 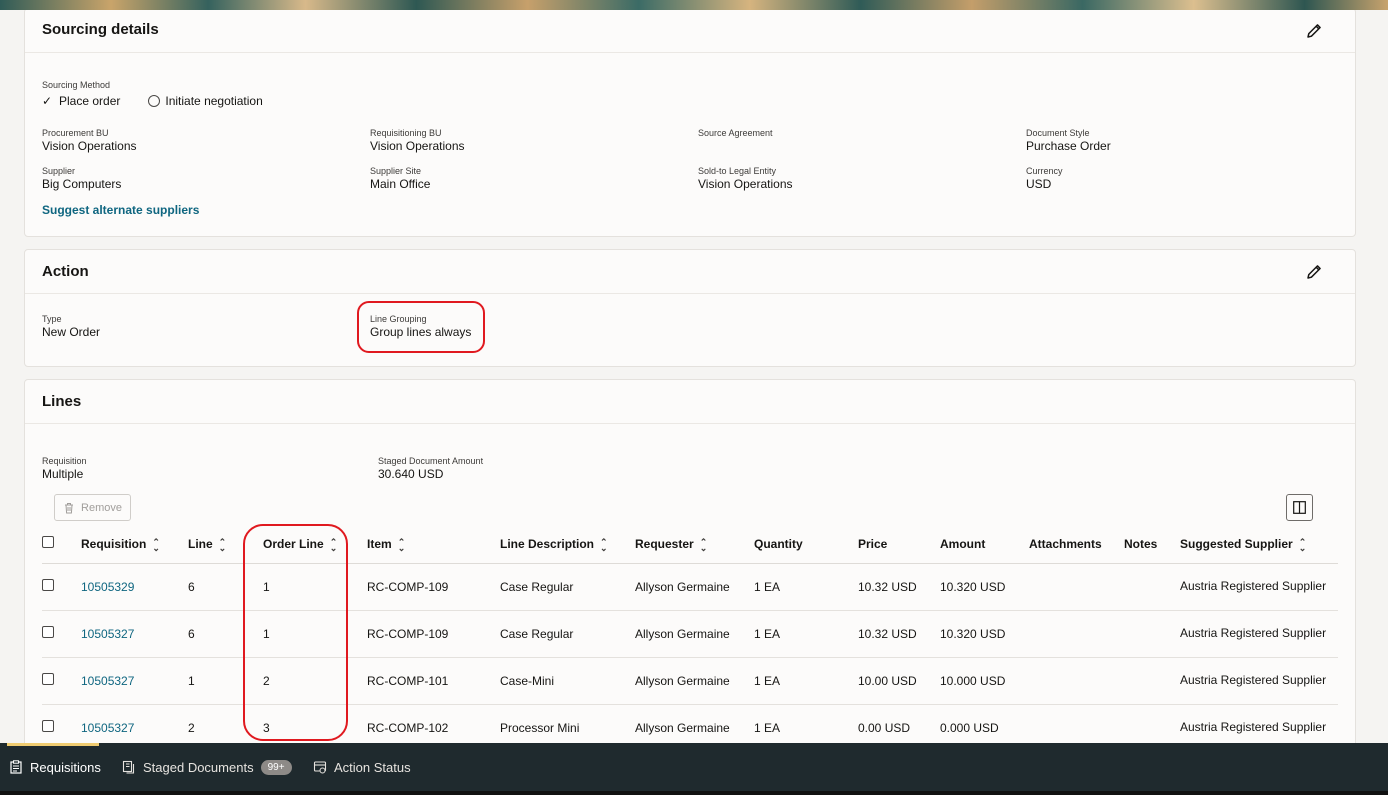 I want to click on col-item: Item ⌃ ⌄, so click(x=433, y=544).